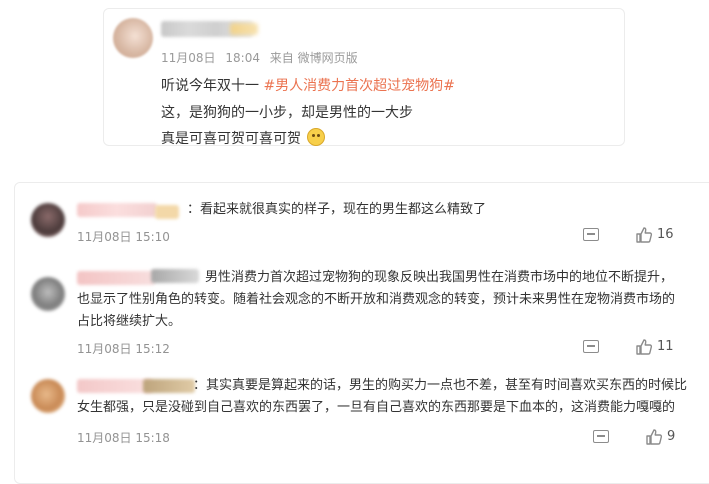 This screenshot has width=709, height=484. What do you see at coordinates (123, 438) in the screenshot?
I see `comment-time: 11月08日 15:18` at bounding box center [123, 438].